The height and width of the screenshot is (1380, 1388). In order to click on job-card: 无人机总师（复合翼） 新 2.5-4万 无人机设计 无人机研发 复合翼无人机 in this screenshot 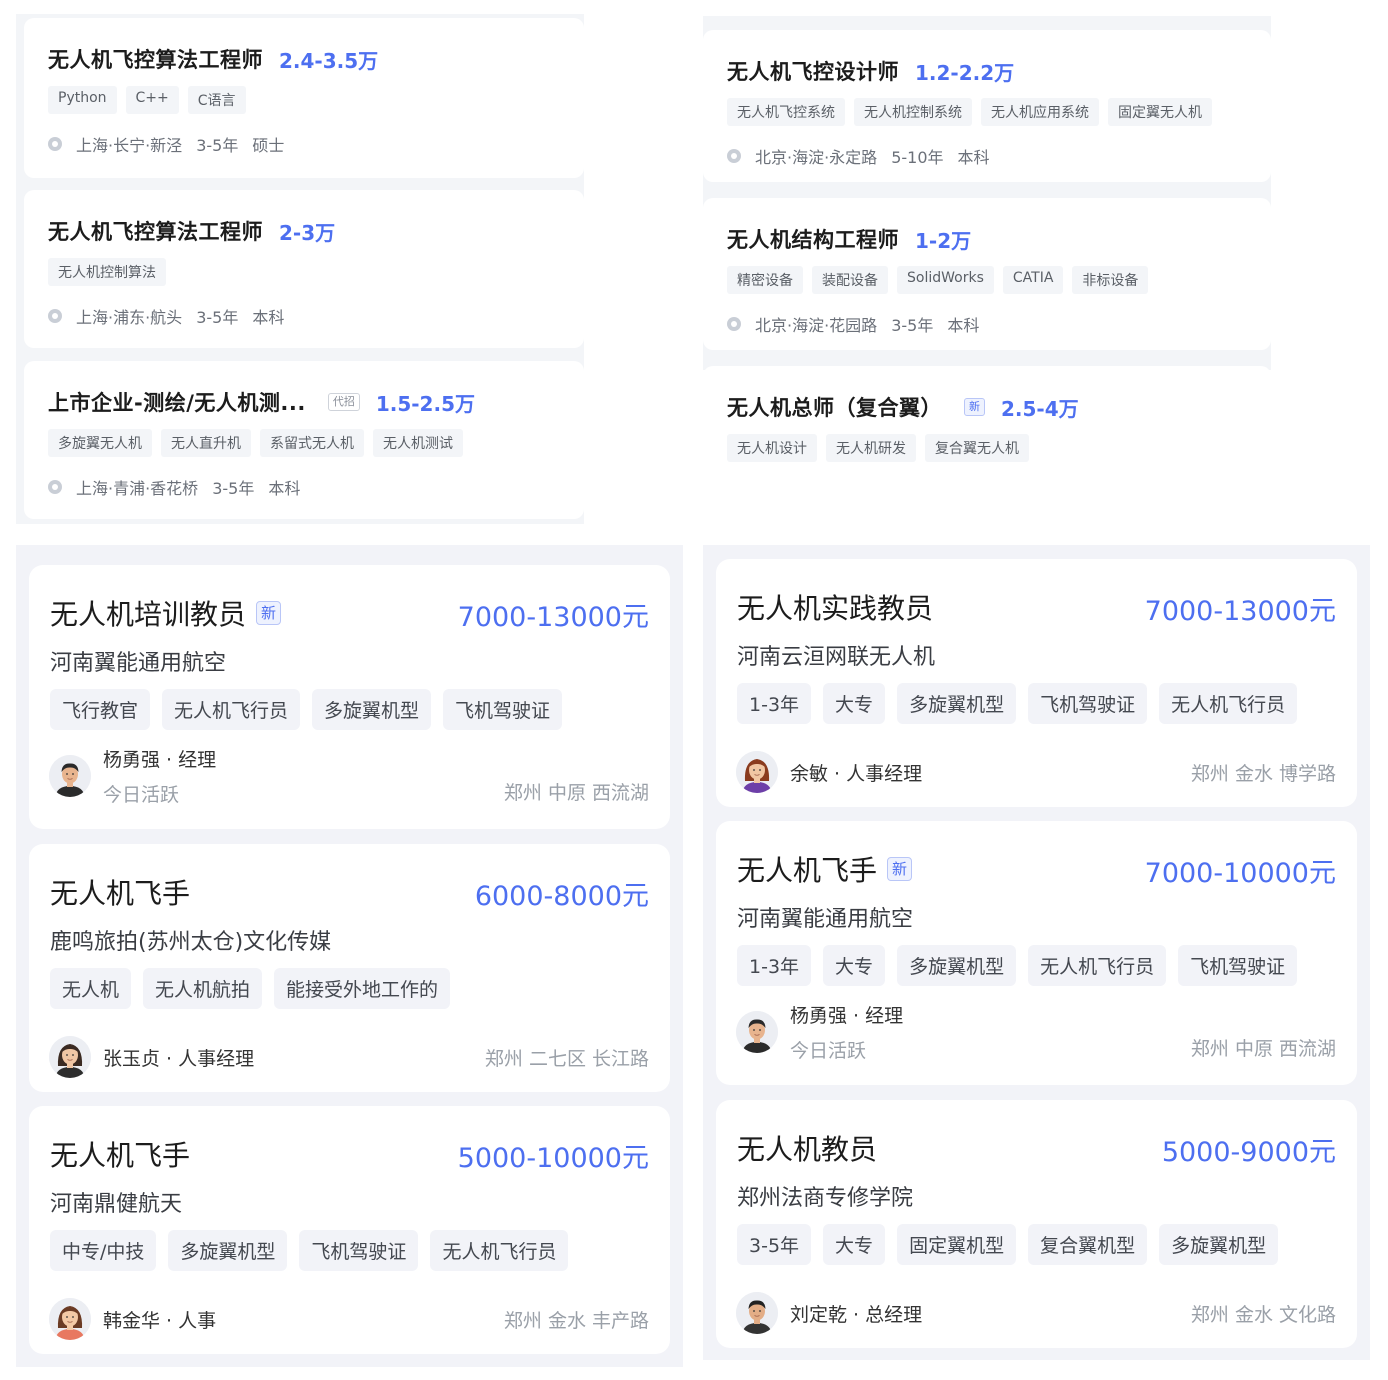, I will do `click(987, 466)`.